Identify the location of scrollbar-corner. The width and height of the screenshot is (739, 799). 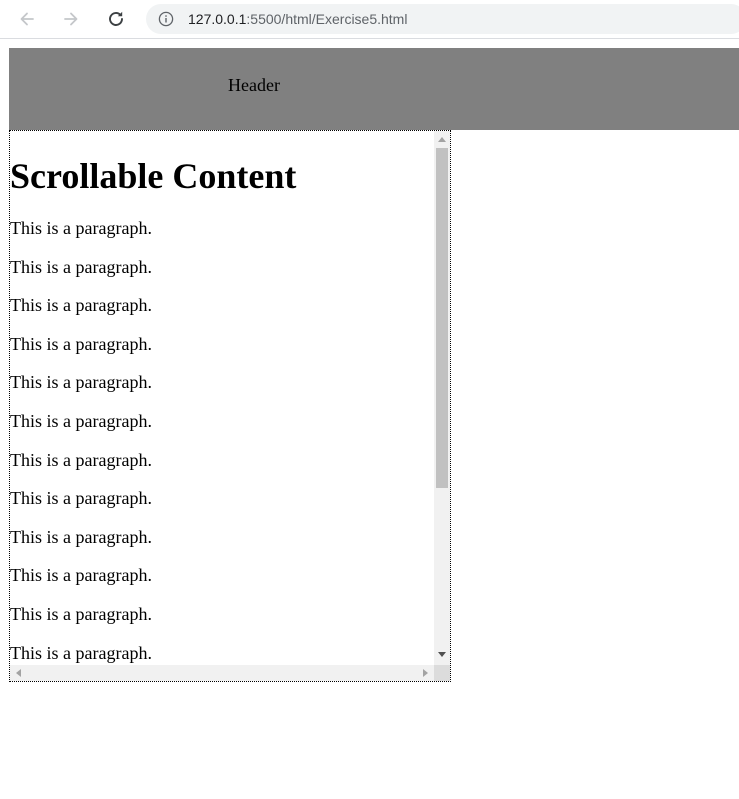
(442, 673).